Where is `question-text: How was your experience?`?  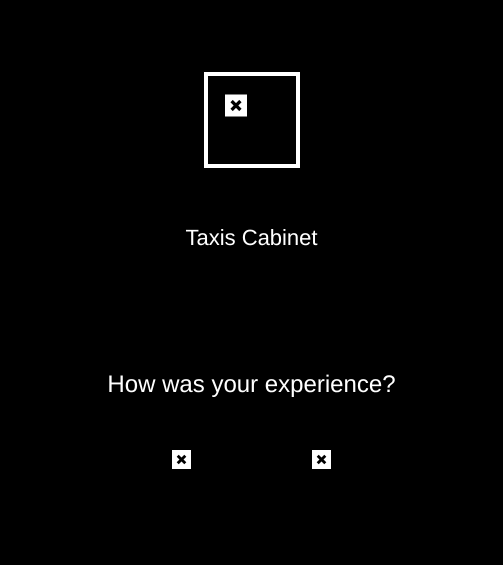
question-text: How was your experience? is located at coordinates (251, 385).